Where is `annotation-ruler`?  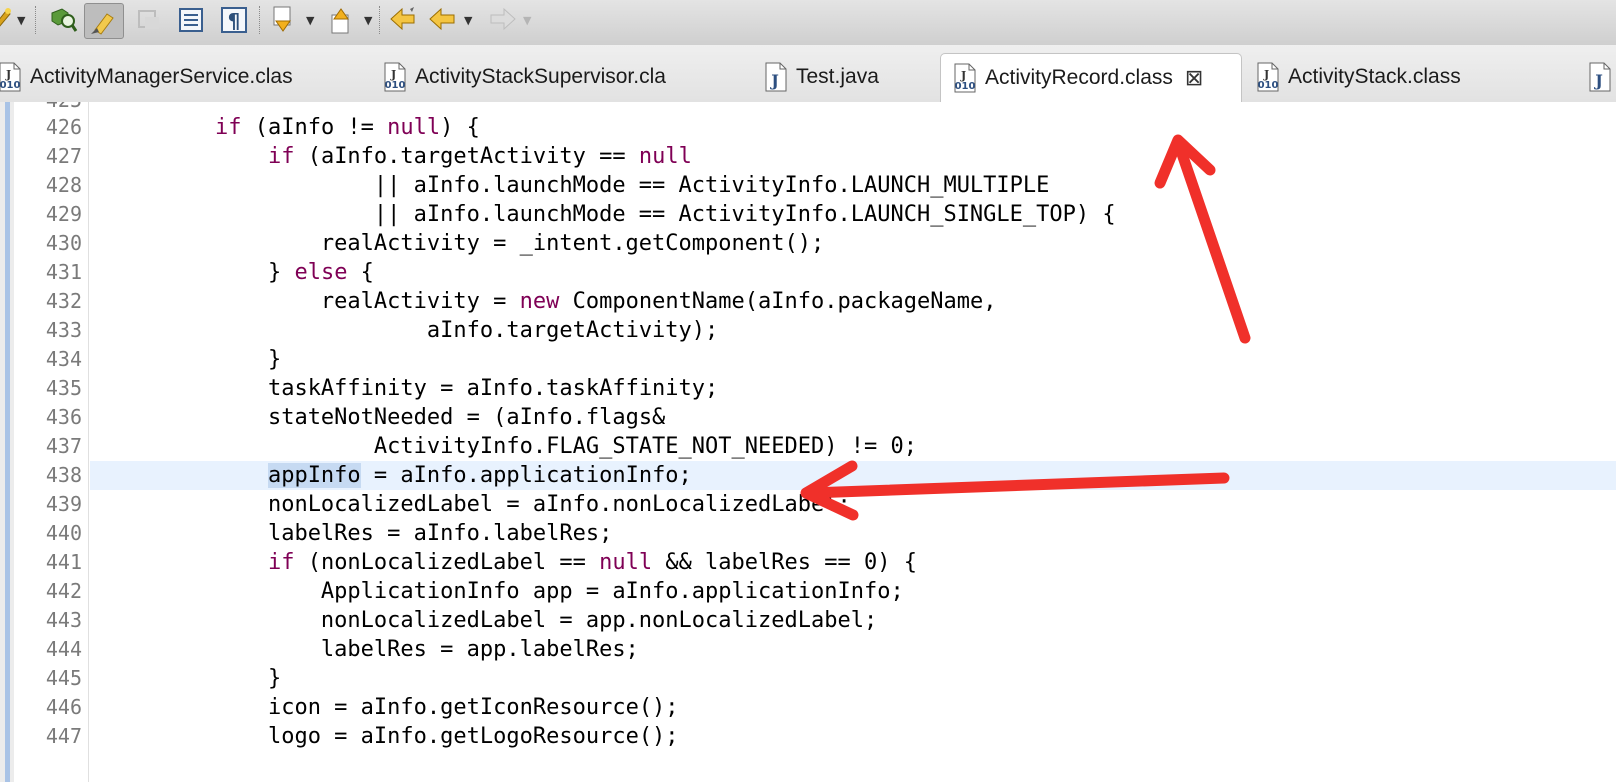 annotation-ruler is located at coordinates (7, 442).